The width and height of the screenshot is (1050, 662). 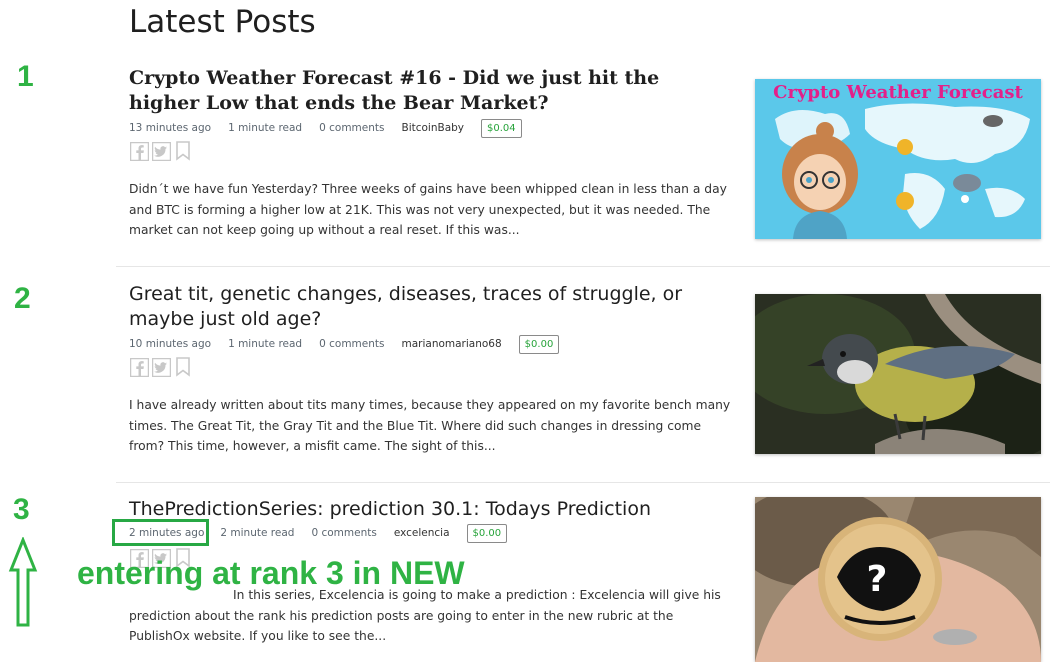 What do you see at coordinates (898, 579) in the screenshot?
I see `post-thumbnail: ?` at bounding box center [898, 579].